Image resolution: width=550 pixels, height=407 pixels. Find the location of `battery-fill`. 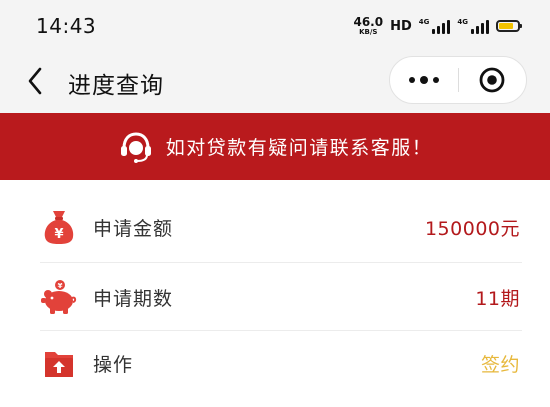

battery-fill is located at coordinates (506, 26).